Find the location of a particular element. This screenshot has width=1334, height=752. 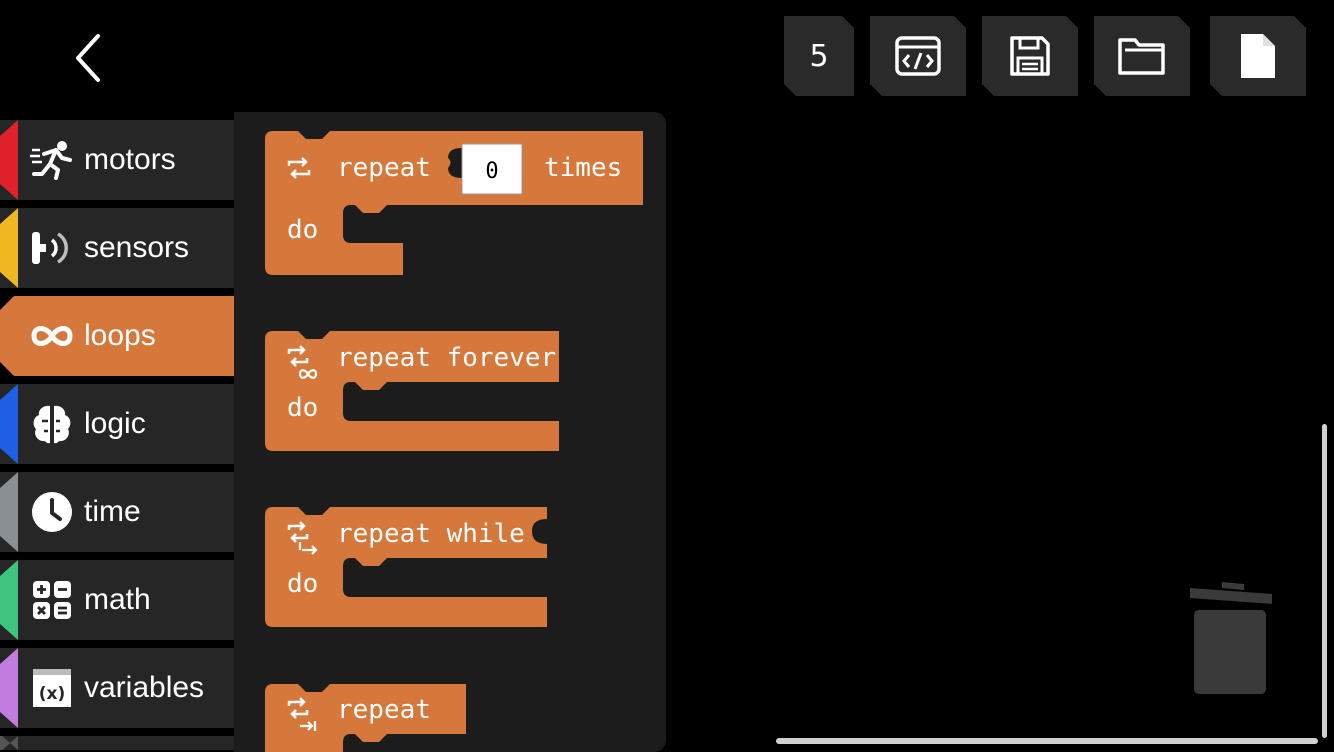

open-button is located at coordinates (1142, 56).